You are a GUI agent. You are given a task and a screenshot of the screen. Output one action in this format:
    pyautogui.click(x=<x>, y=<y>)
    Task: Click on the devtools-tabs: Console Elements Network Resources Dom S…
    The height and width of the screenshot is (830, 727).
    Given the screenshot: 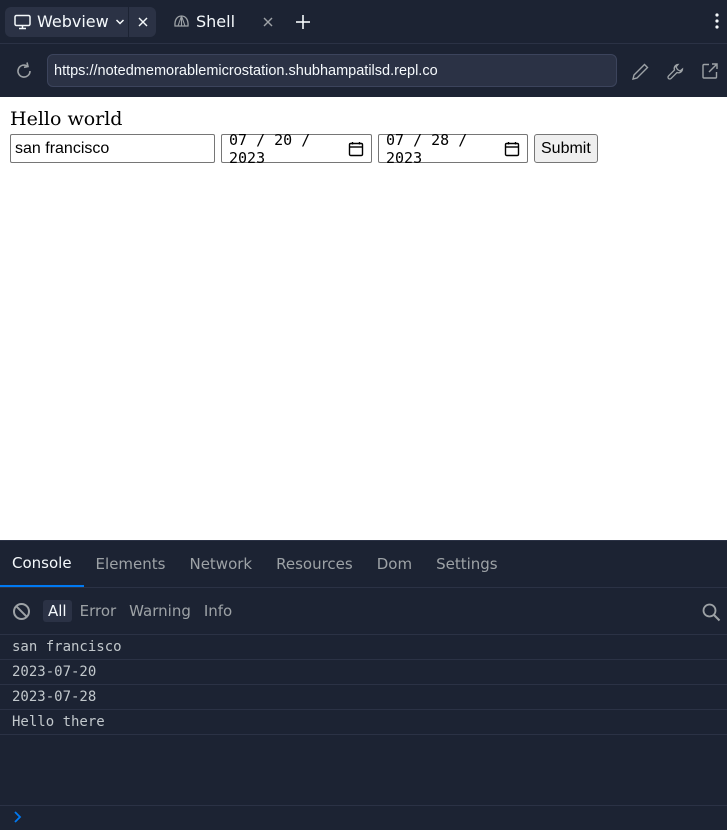 What is the action you would take?
    pyautogui.click(x=363, y=564)
    